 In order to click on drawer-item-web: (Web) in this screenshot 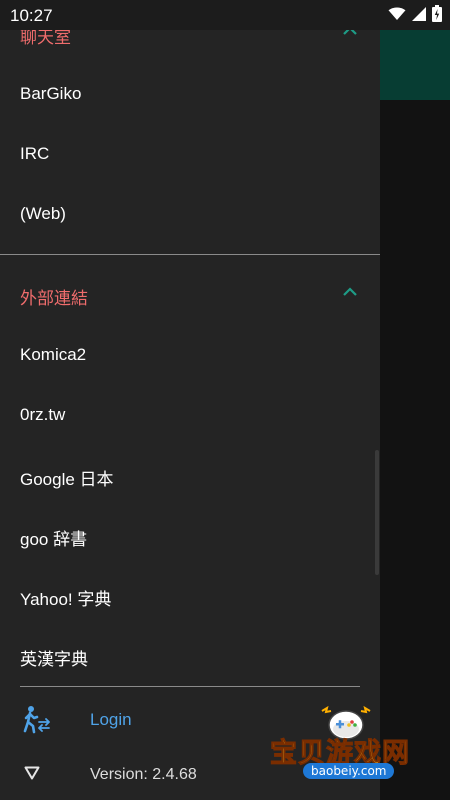, I will do `click(190, 214)`.